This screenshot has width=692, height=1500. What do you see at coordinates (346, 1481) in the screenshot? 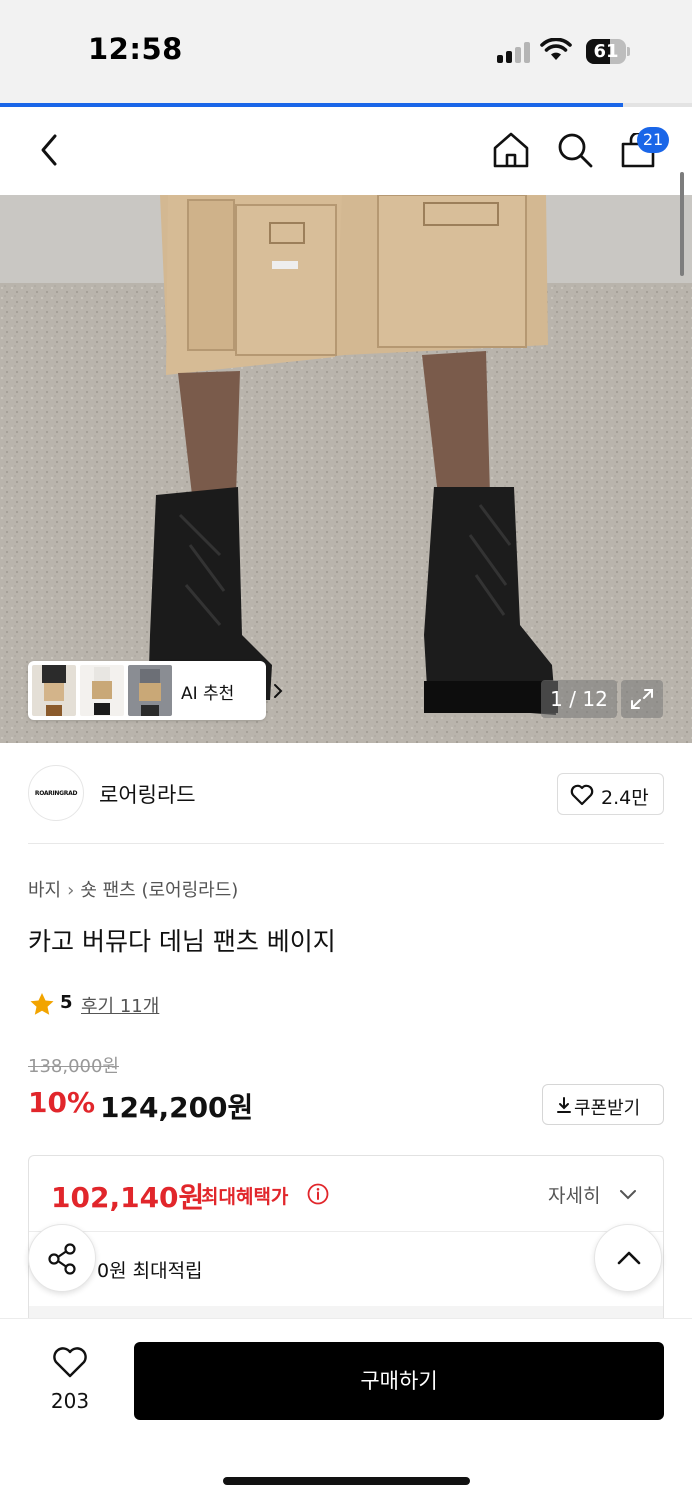
I see `home-indicator` at bounding box center [346, 1481].